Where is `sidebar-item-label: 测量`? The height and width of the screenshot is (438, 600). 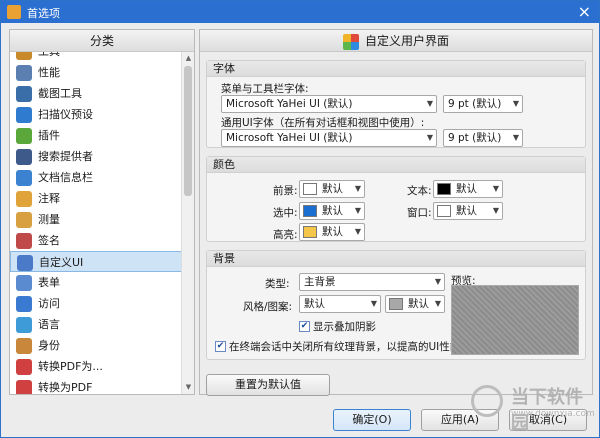
sidebar-item-label: 测量 is located at coordinates (49, 219).